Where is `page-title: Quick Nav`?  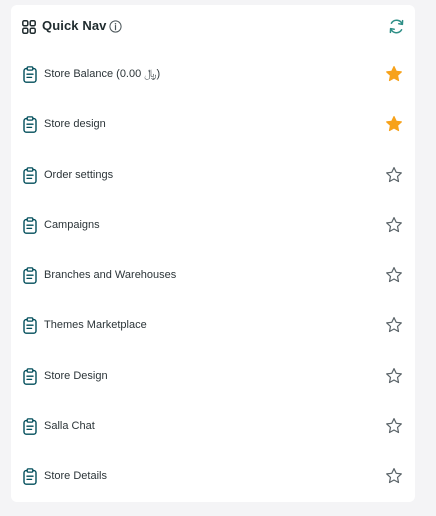 page-title: Quick Nav is located at coordinates (74, 25).